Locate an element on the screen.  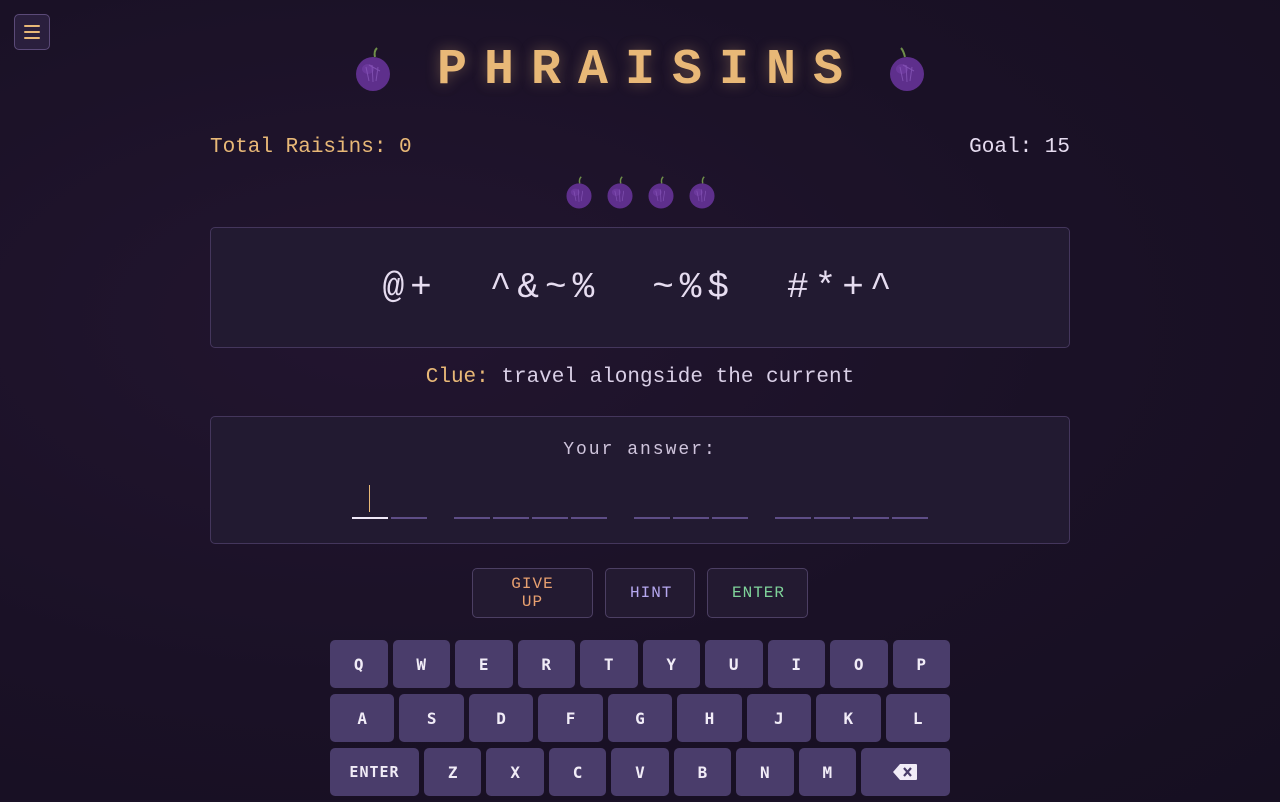
key-i: I is located at coordinates (796, 664).